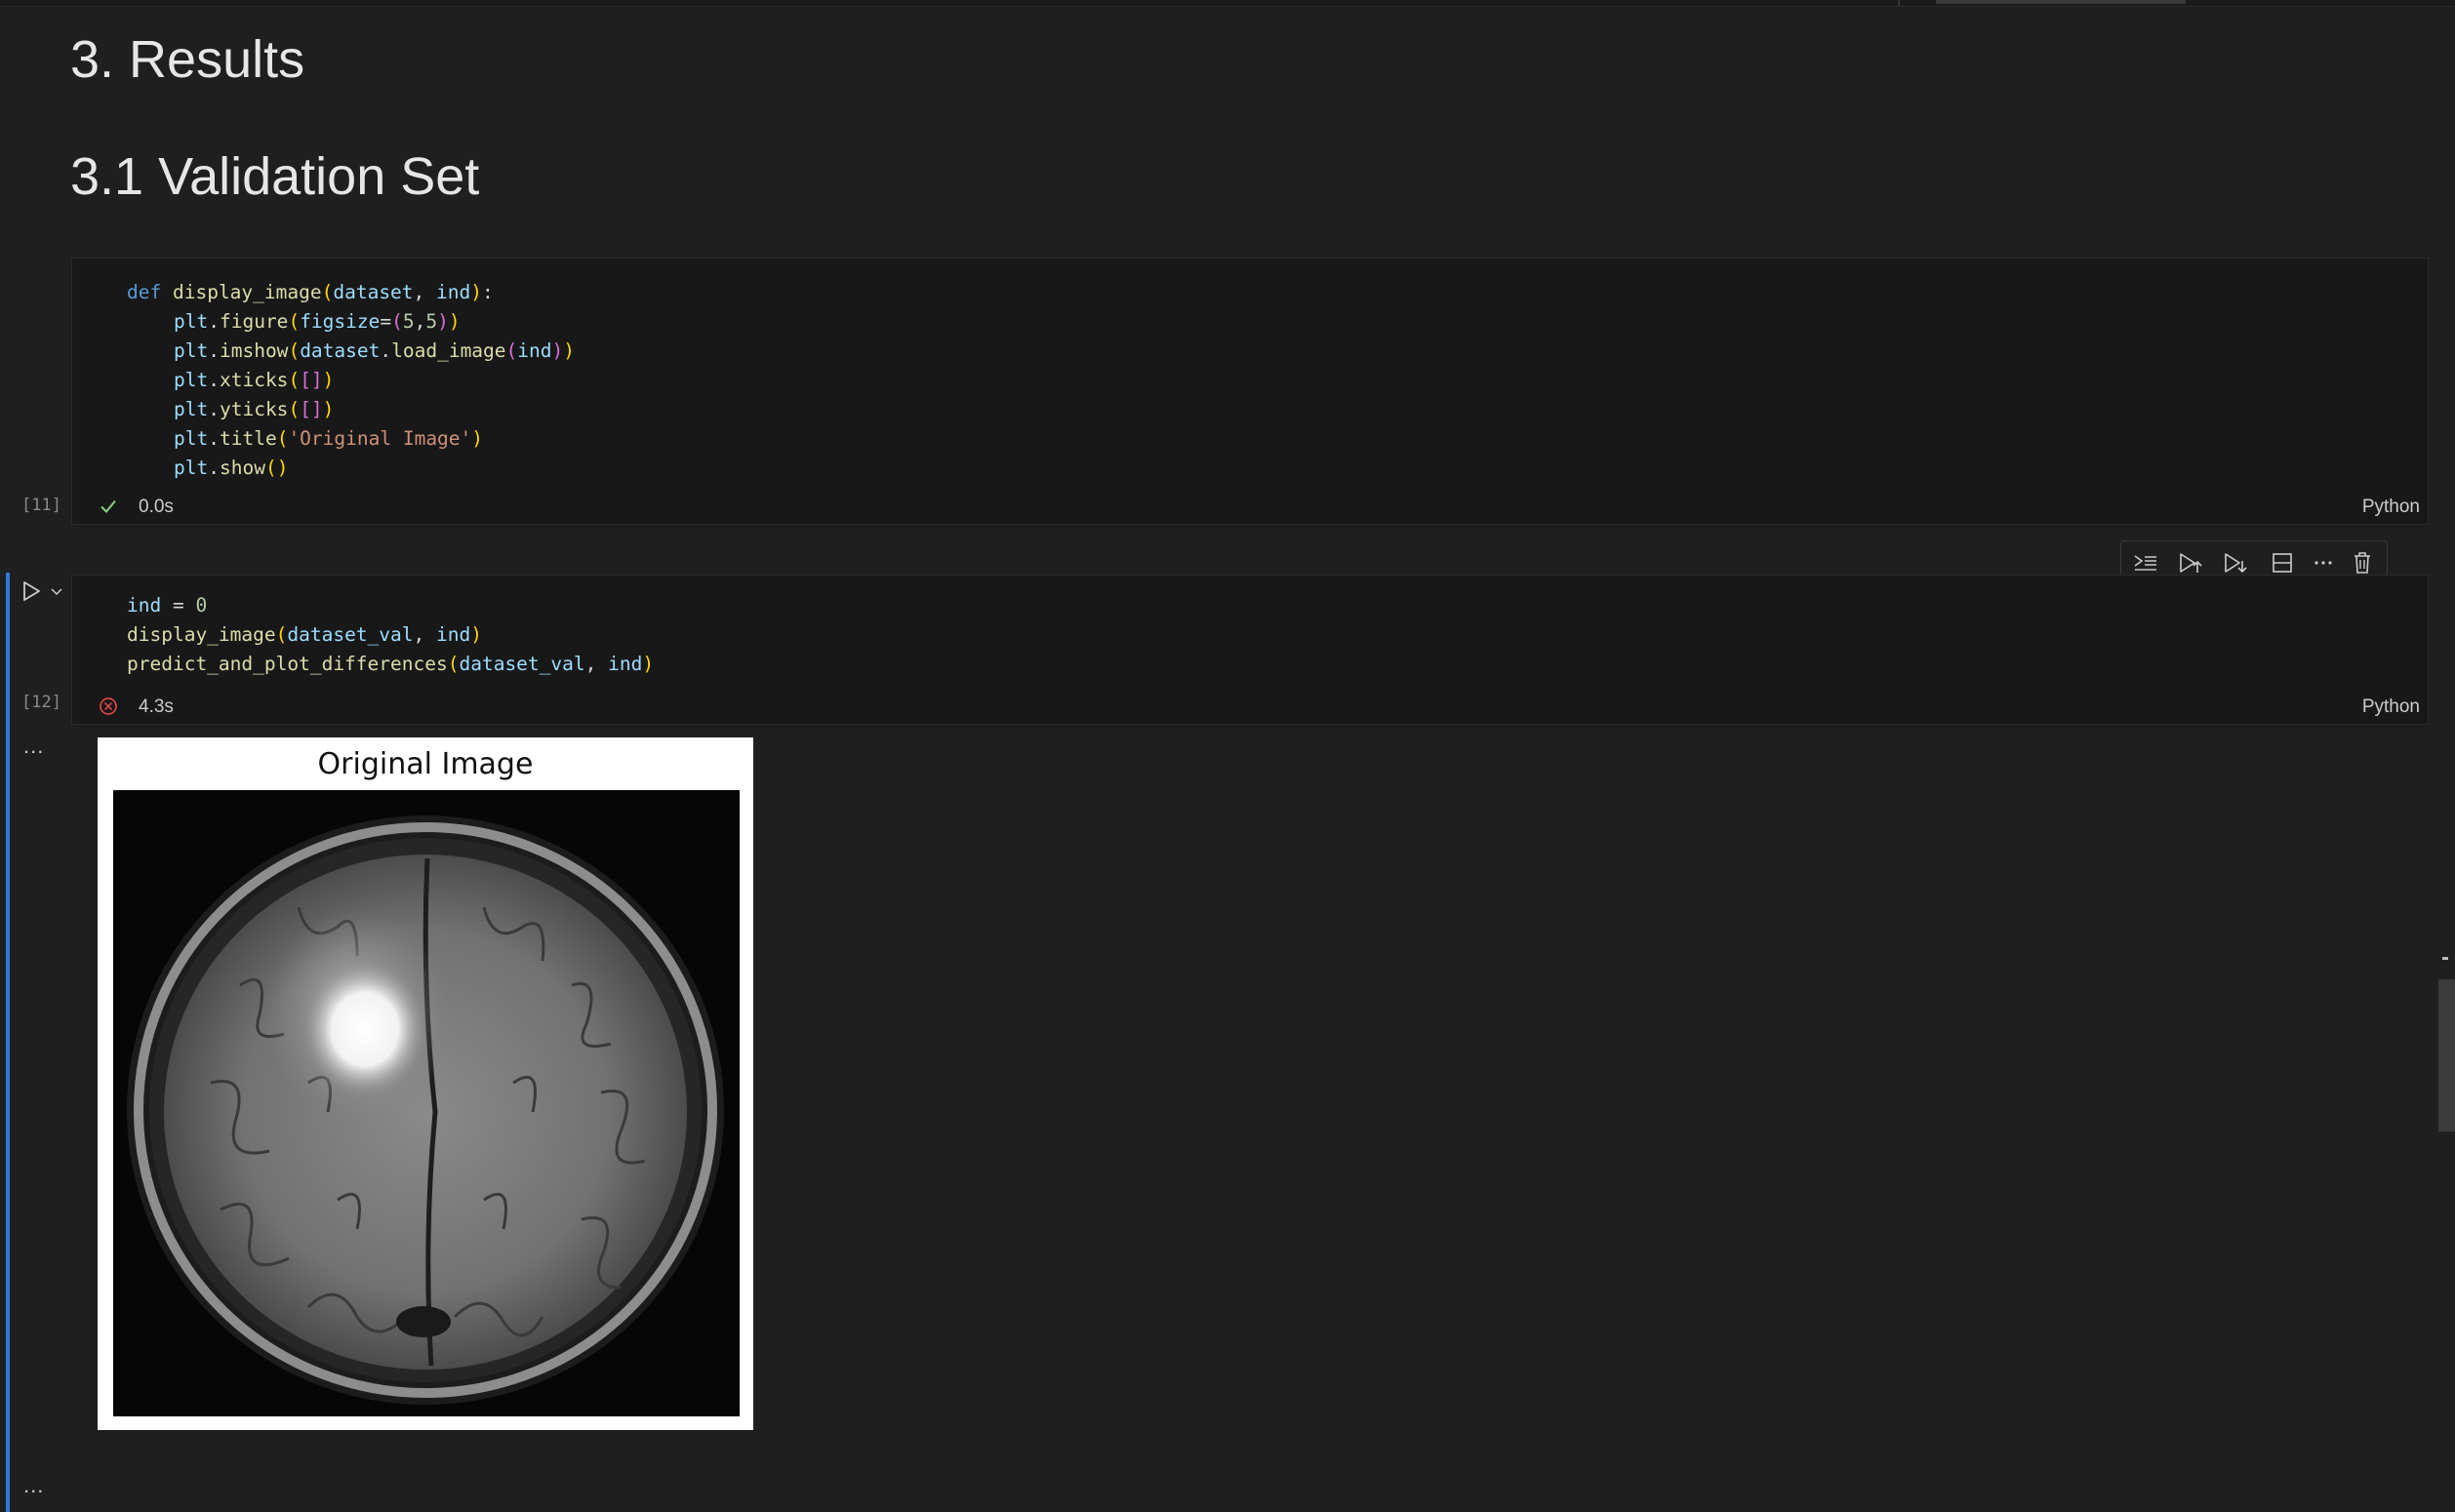 This screenshot has width=2455, height=1512. What do you see at coordinates (156, 706) in the screenshot?
I see `execution-time: 4.3s` at bounding box center [156, 706].